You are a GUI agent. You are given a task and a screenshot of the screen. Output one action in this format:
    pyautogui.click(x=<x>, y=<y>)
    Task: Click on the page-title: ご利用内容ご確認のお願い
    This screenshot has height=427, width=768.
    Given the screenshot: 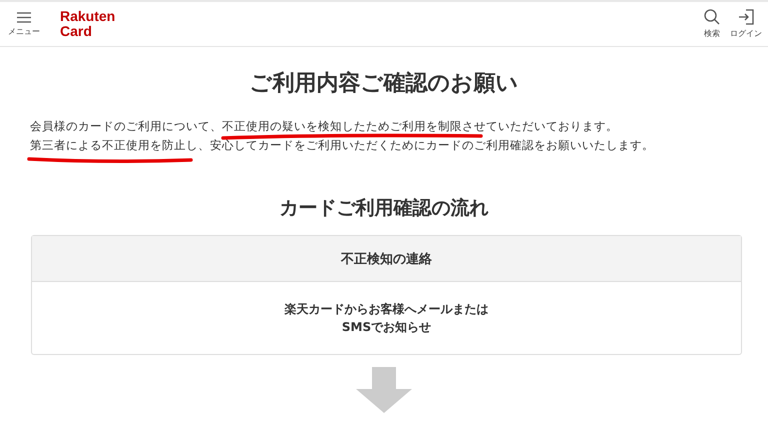 What is the action you would take?
    pyautogui.click(x=384, y=84)
    